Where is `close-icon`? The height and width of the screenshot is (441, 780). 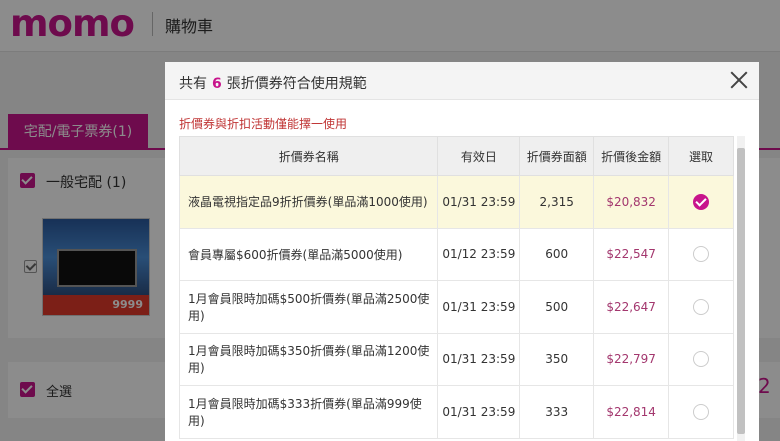 close-icon is located at coordinates (739, 80).